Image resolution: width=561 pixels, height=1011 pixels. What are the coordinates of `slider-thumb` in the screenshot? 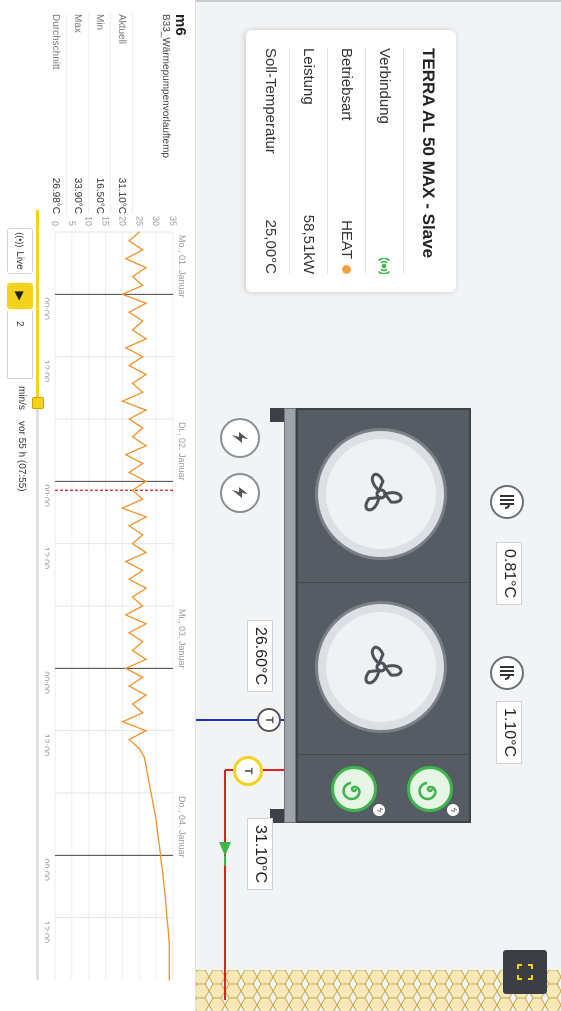 It's located at (38, 402).